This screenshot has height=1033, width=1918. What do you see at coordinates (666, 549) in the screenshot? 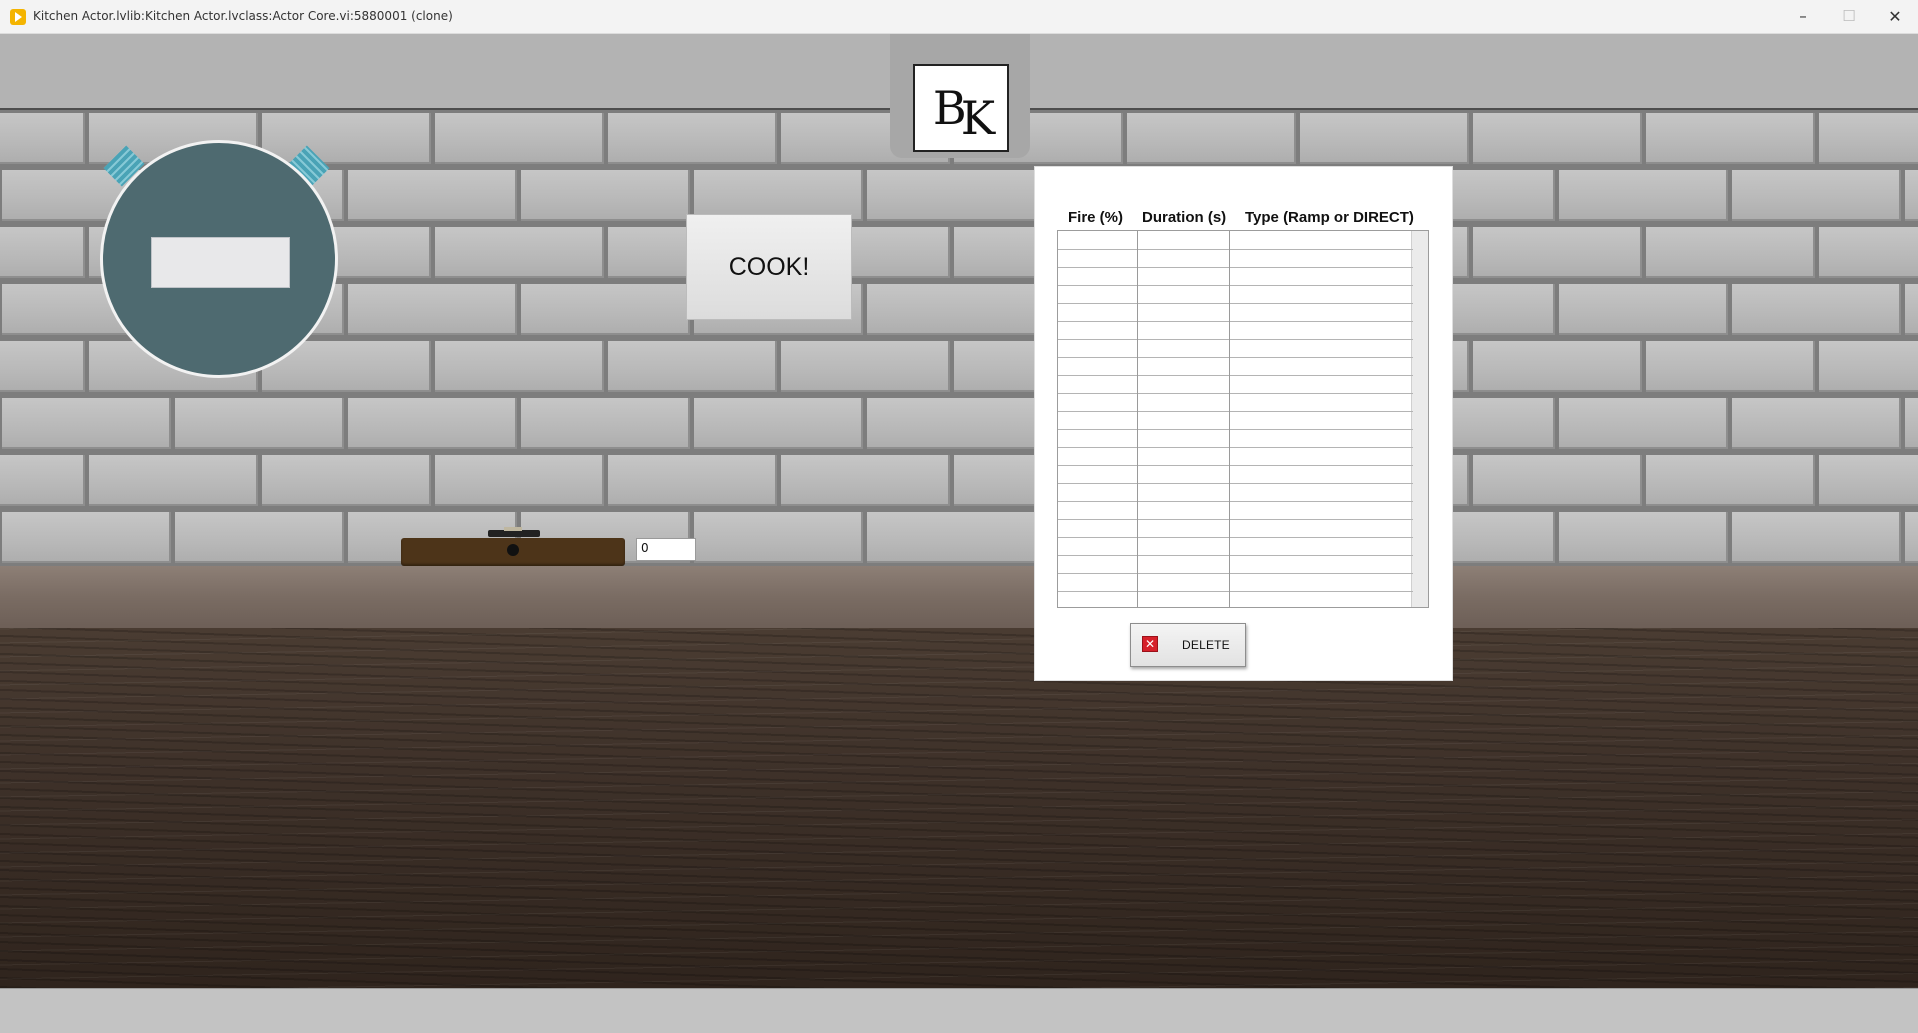
I see `knob-value-field: 0` at bounding box center [666, 549].